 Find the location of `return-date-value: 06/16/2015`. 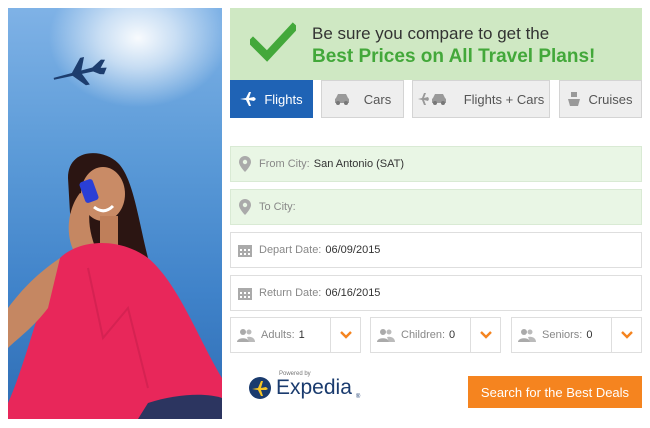

return-date-value: 06/16/2015 is located at coordinates (353, 293).